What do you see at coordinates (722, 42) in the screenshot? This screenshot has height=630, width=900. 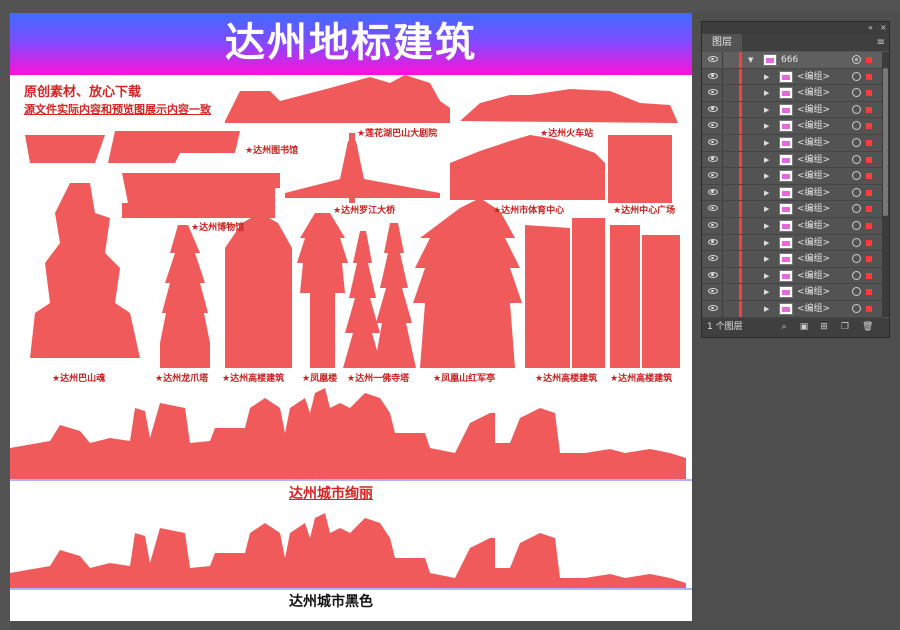 I see `tab-layers: 图层` at bounding box center [722, 42].